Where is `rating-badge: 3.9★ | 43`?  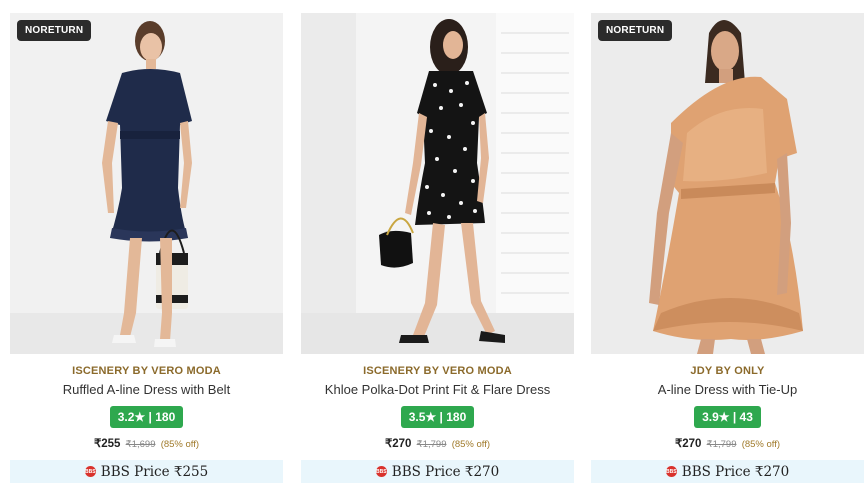
rating-badge: 3.9★ | 43 is located at coordinates (727, 417).